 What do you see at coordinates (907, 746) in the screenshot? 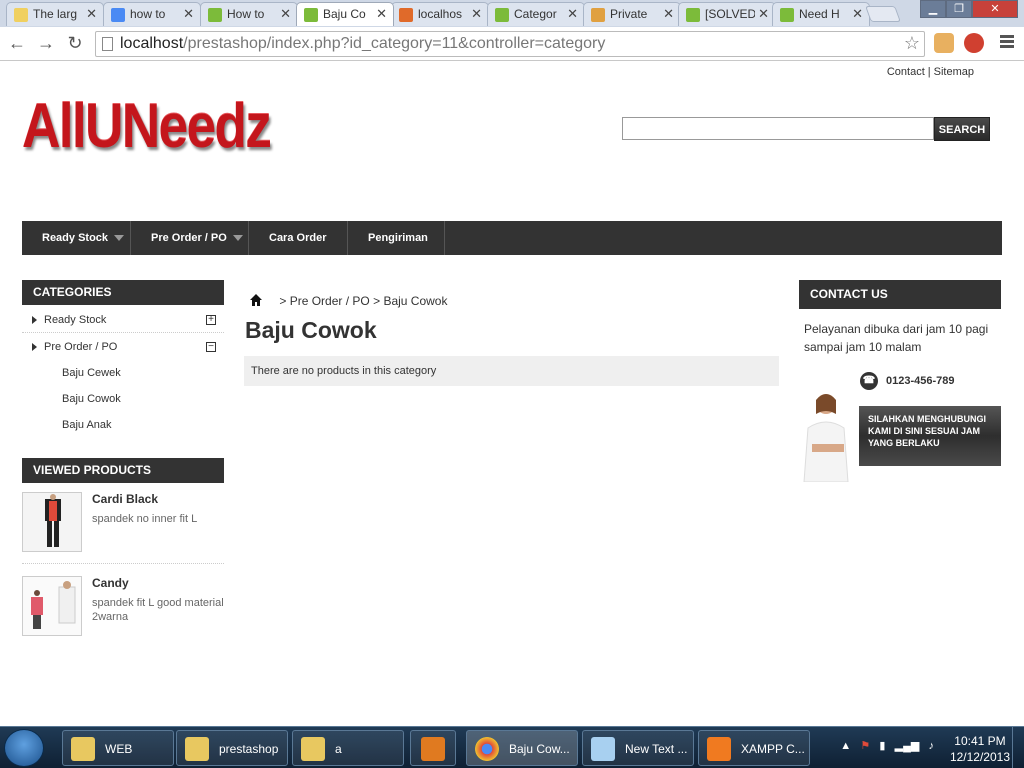
I see `network-icon: ▂▄▆` at bounding box center [907, 746].